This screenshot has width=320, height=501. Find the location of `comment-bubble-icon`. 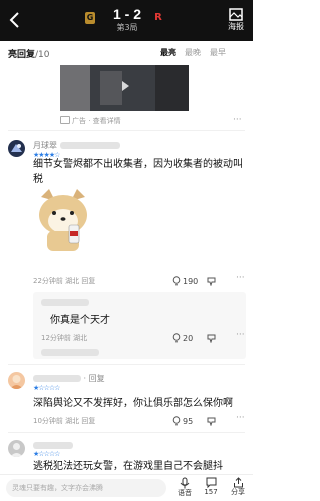

comment-bubble-icon is located at coordinates (211, 482).